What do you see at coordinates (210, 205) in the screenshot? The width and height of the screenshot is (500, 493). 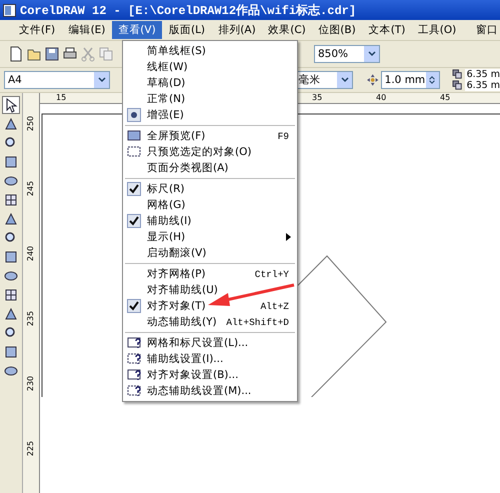 I see `menu-item: 网格(G)` at bounding box center [210, 205].